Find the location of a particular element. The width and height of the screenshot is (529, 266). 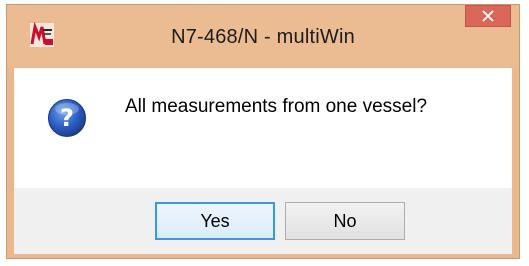

close-icon is located at coordinates (488, 16).